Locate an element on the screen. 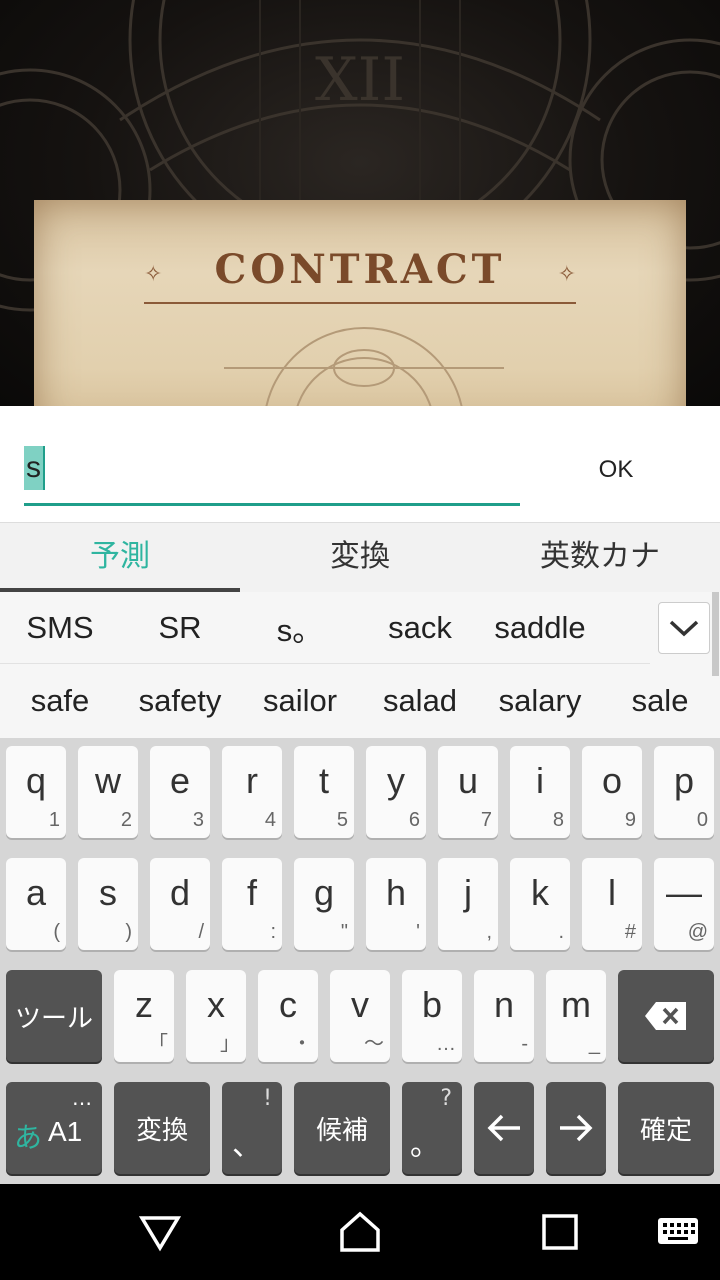  text-input-dialog: s OK is located at coordinates (360, 464).